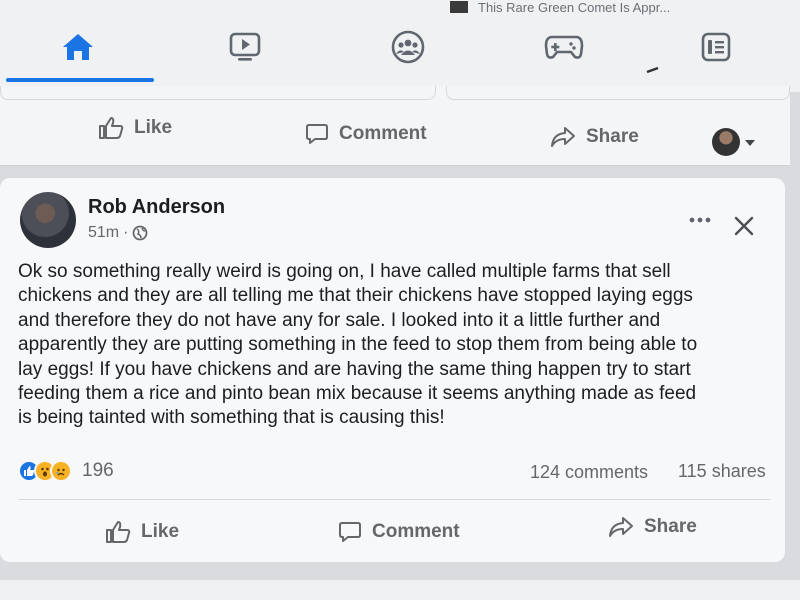 Image resolution: width=800 pixels, height=600 pixels. I want to click on active-tab-indicator, so click(80, 80).